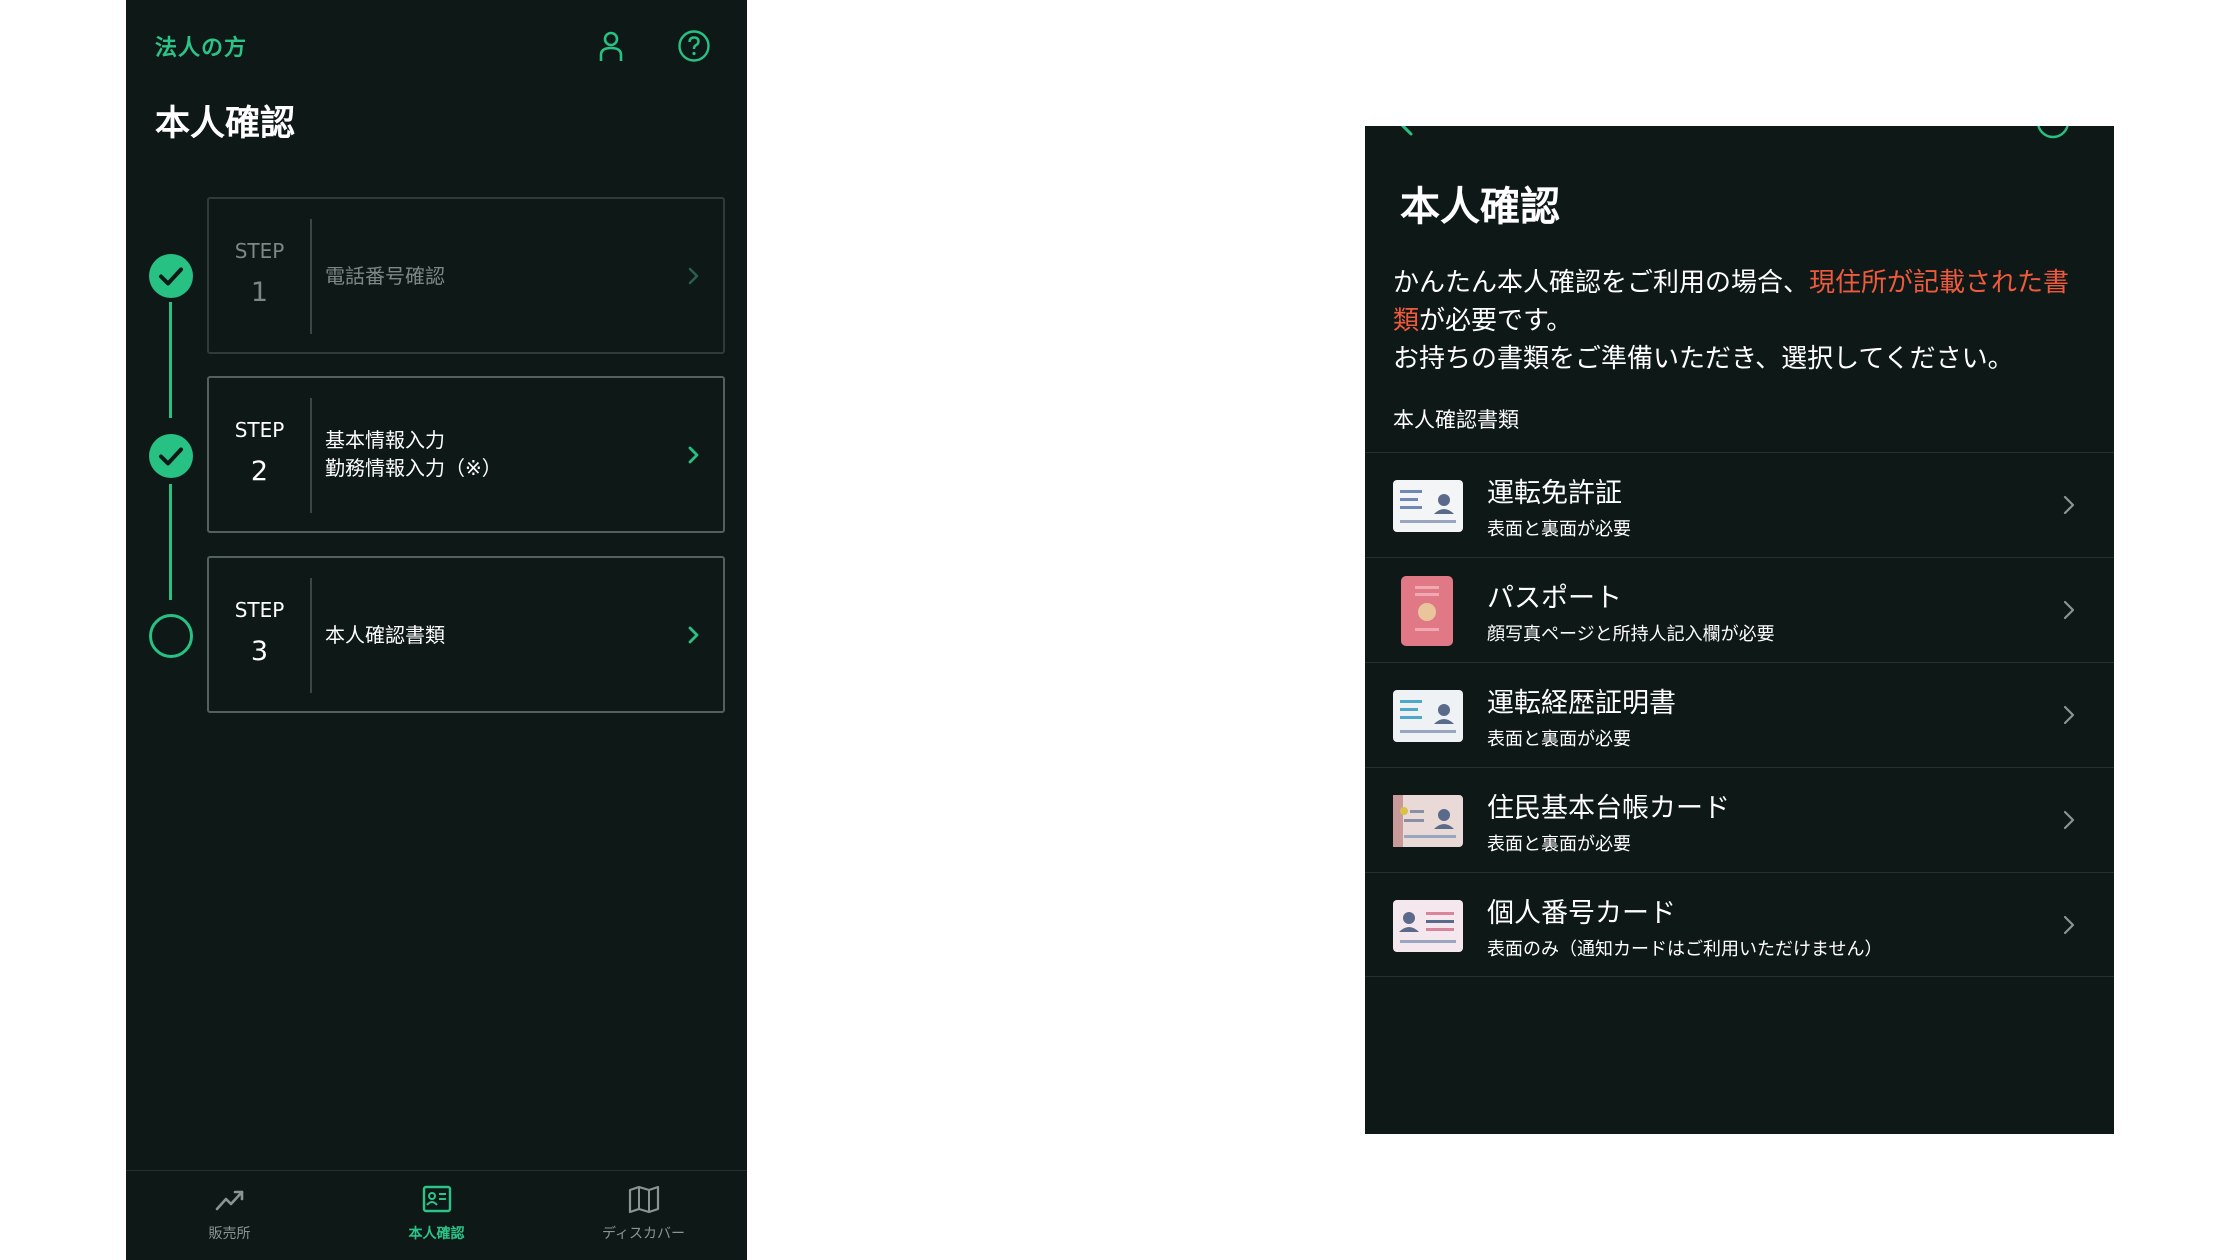  Describe the element at coordinates (229, 1234) in the screenshot. I see `tab-label: 販売所` at that location.